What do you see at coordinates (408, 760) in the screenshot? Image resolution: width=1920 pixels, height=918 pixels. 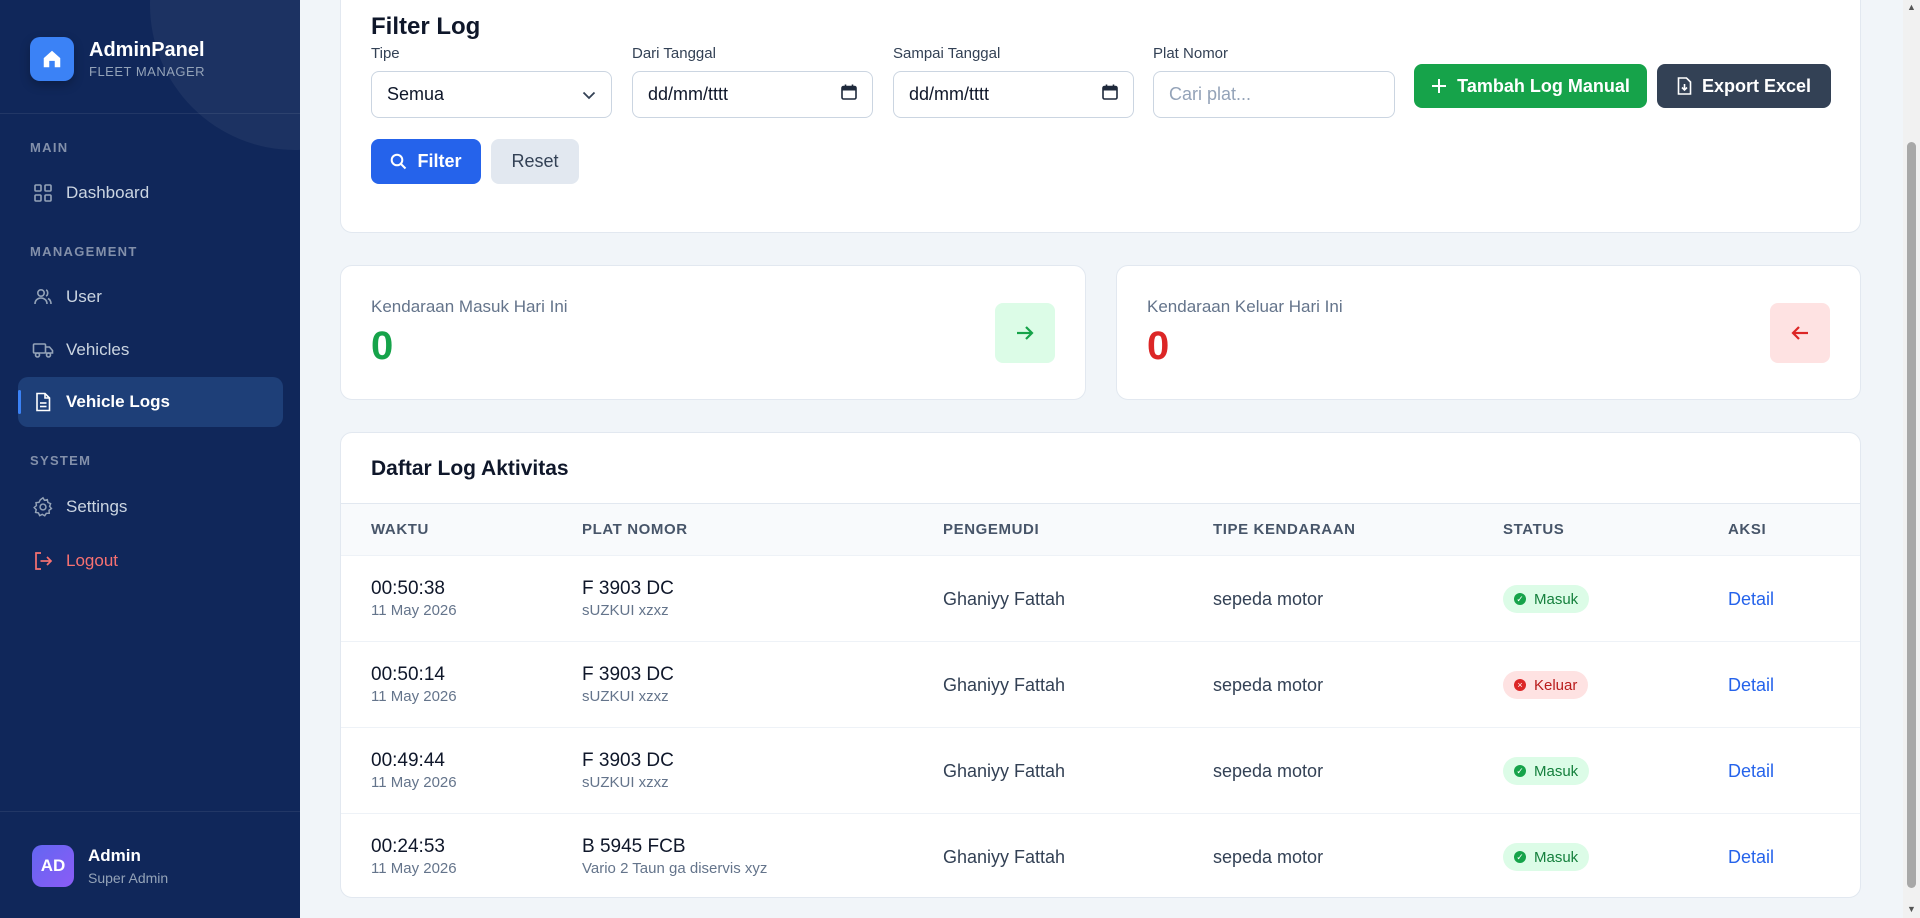 I see `log-time: 00:49:44` at bounding box center [408, 760].